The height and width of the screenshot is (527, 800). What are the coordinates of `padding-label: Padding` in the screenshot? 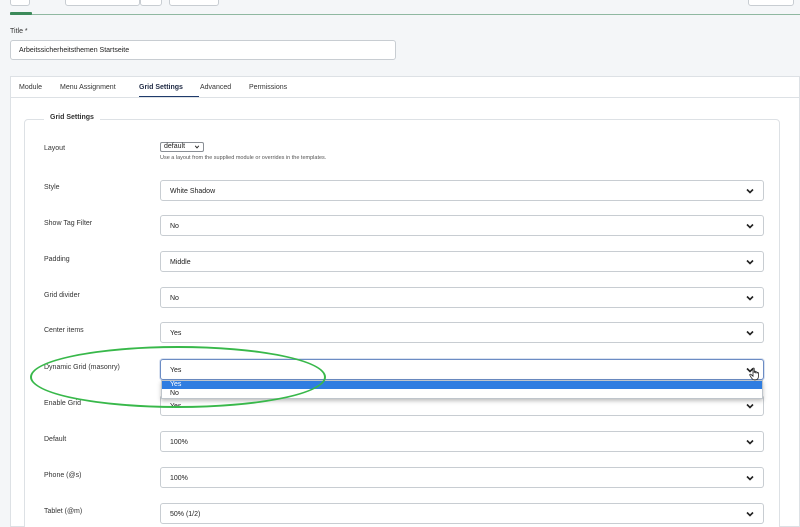 It's located at (57, 259).